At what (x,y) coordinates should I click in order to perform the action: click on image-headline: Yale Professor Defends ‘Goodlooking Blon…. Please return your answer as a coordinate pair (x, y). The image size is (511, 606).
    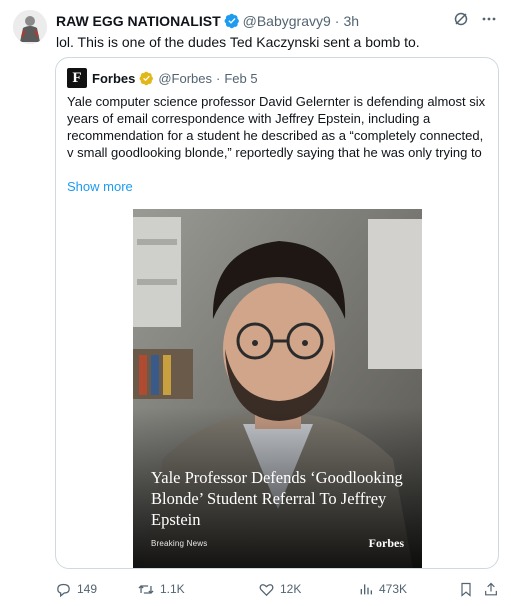
    Looking at the image, I should click on (277, 498).